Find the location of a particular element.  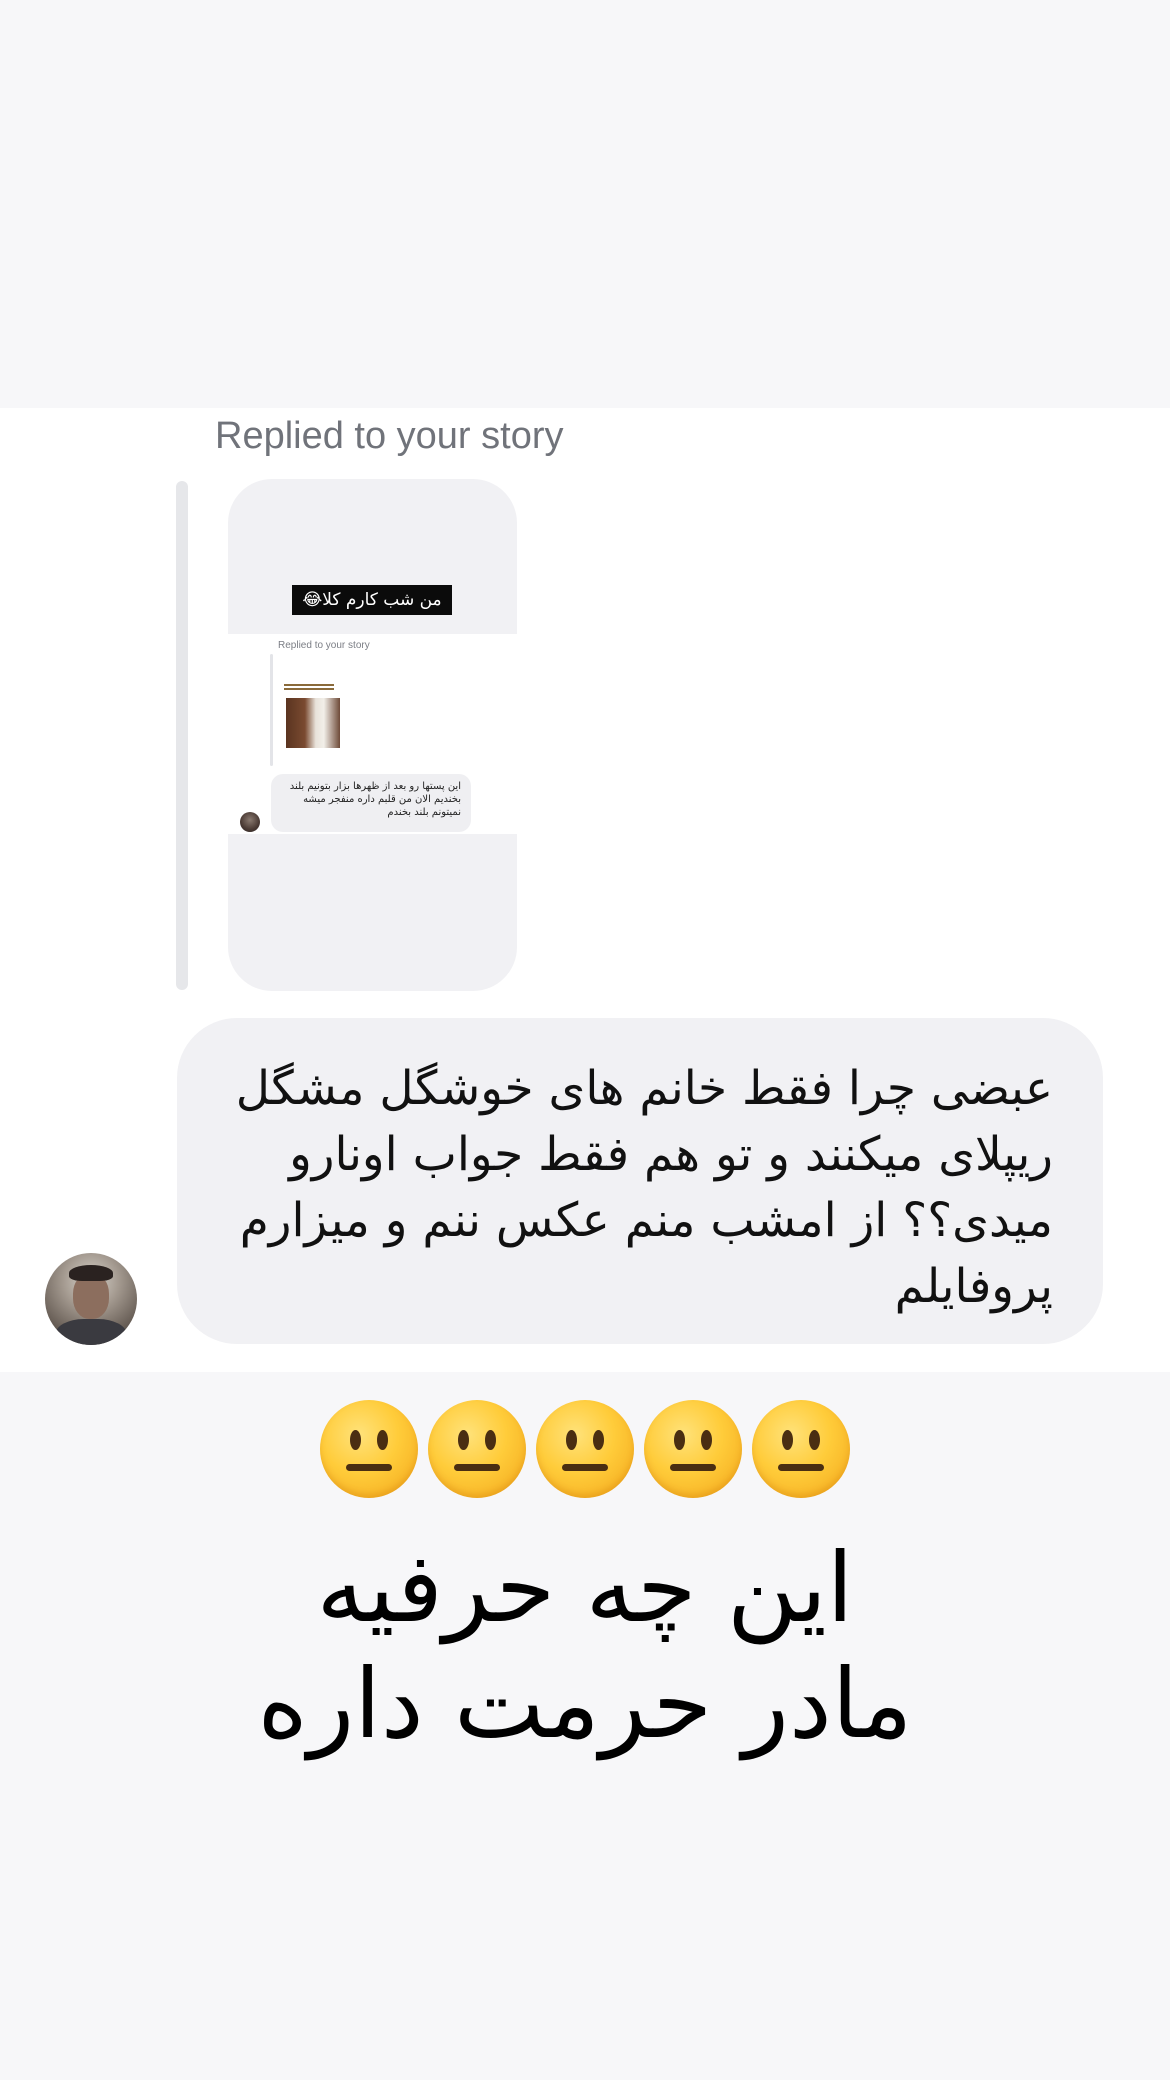

avatar-hair is located at coordinates (91, 1273).